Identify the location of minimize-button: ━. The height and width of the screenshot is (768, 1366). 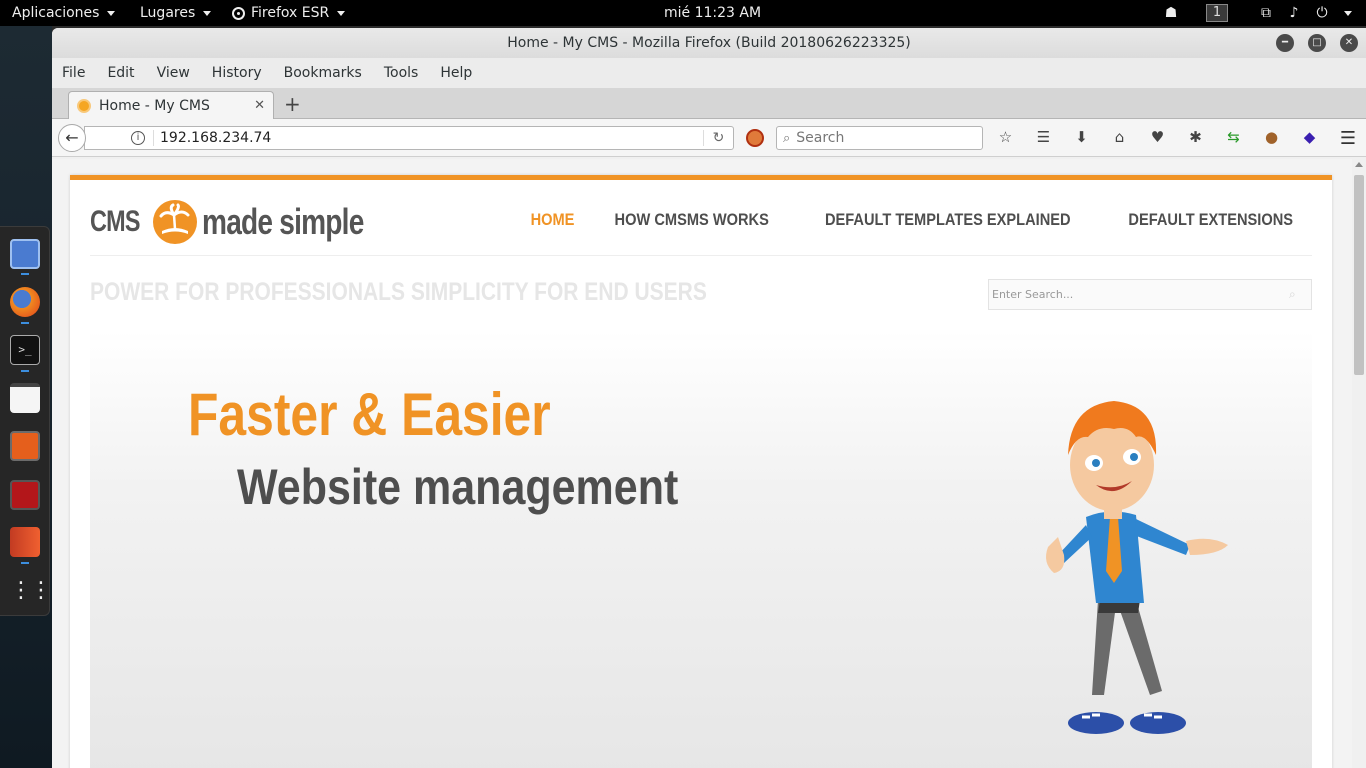
(1285, 43).